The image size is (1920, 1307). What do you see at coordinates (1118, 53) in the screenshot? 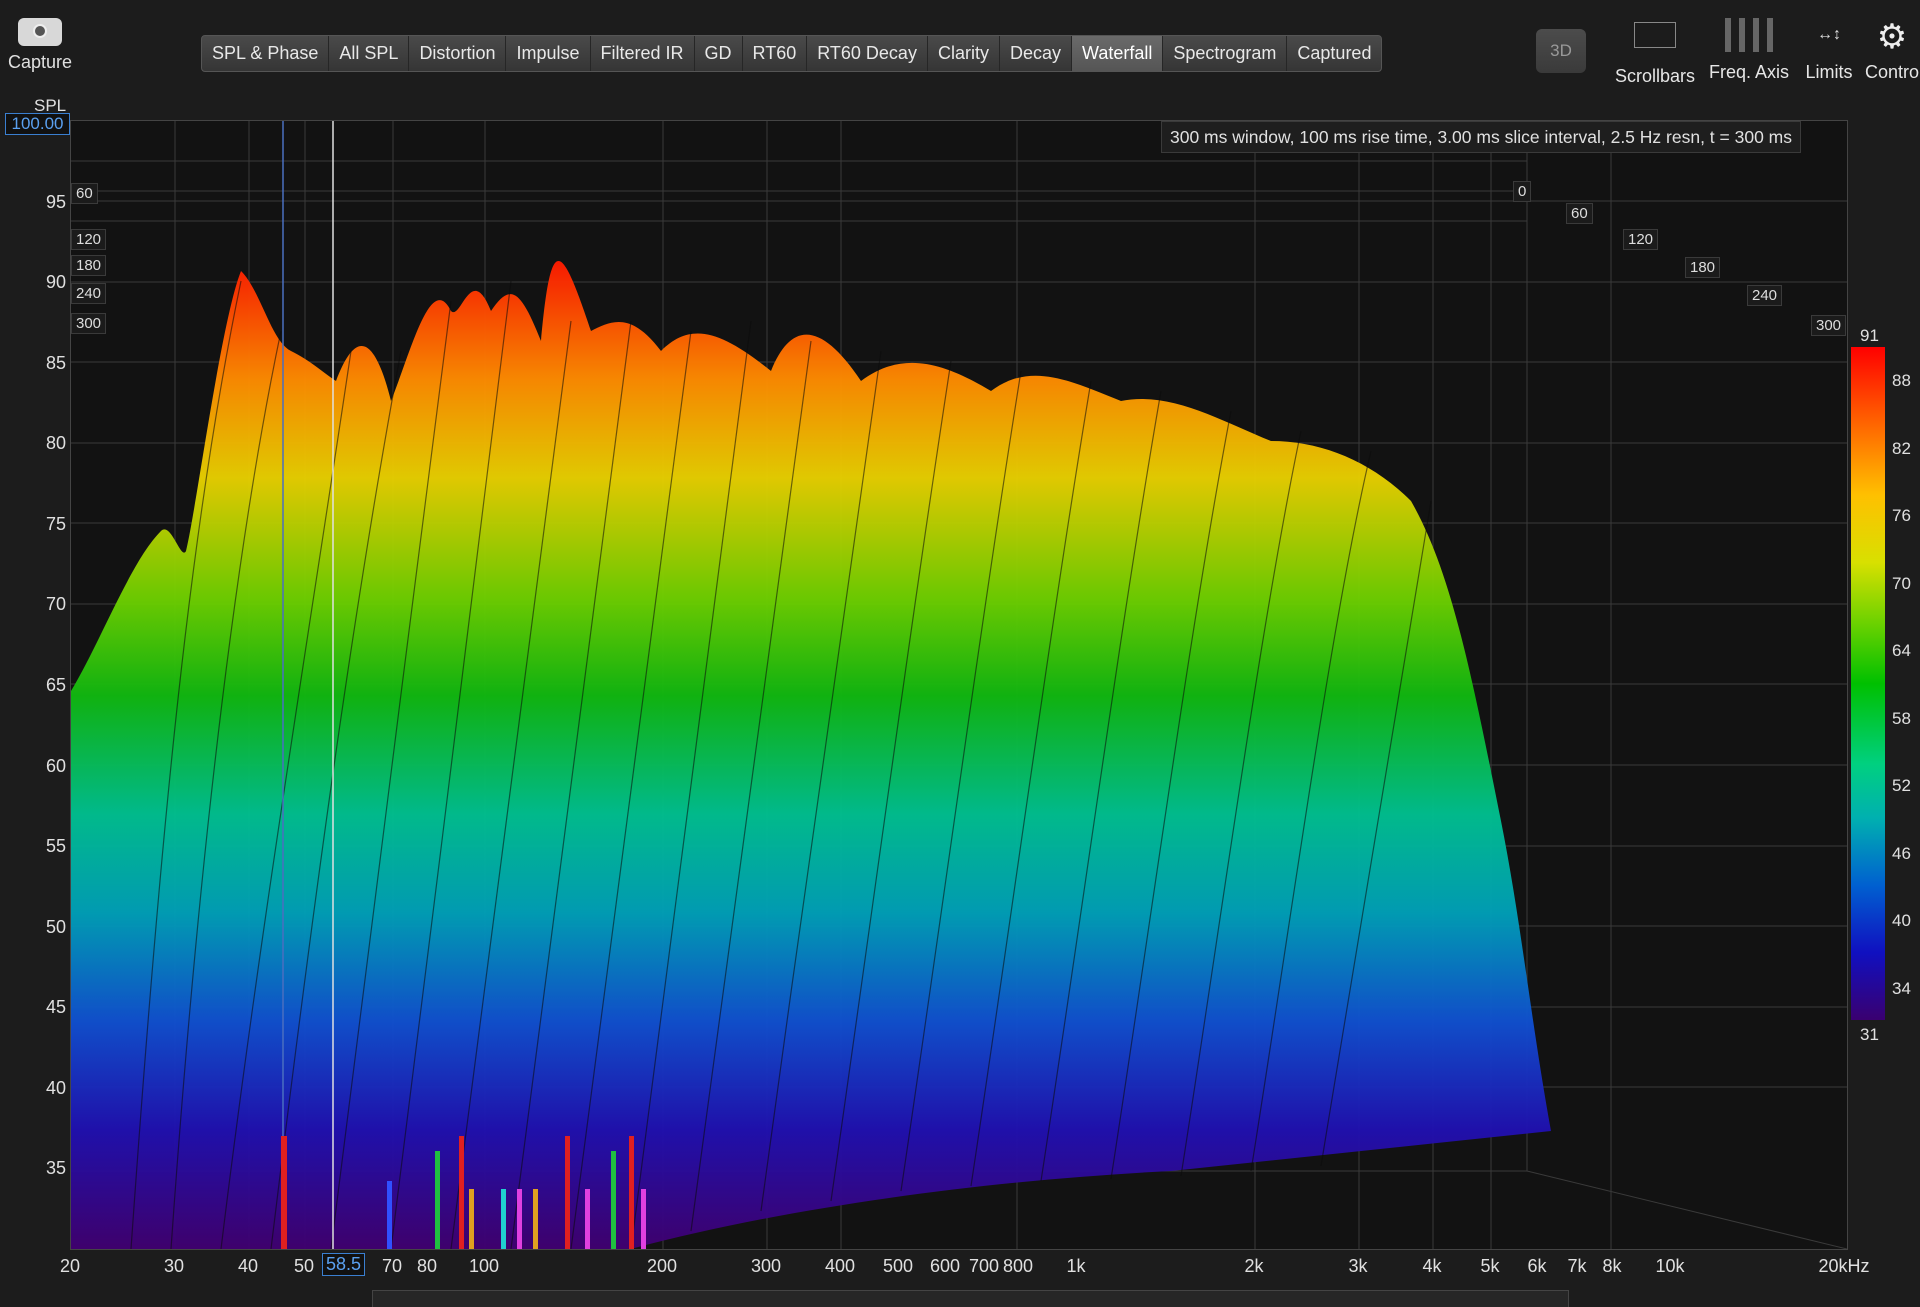
I see `tab-waterfall: Waterfall` at bounding box center [1118, 53].